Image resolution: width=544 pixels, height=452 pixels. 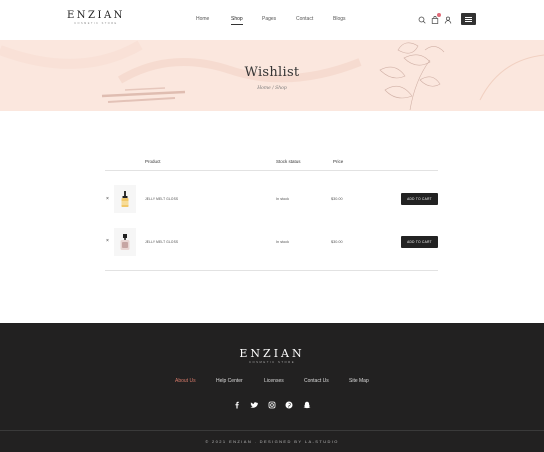 I want to click on nav-home: Home, so click(x=202, y=19).